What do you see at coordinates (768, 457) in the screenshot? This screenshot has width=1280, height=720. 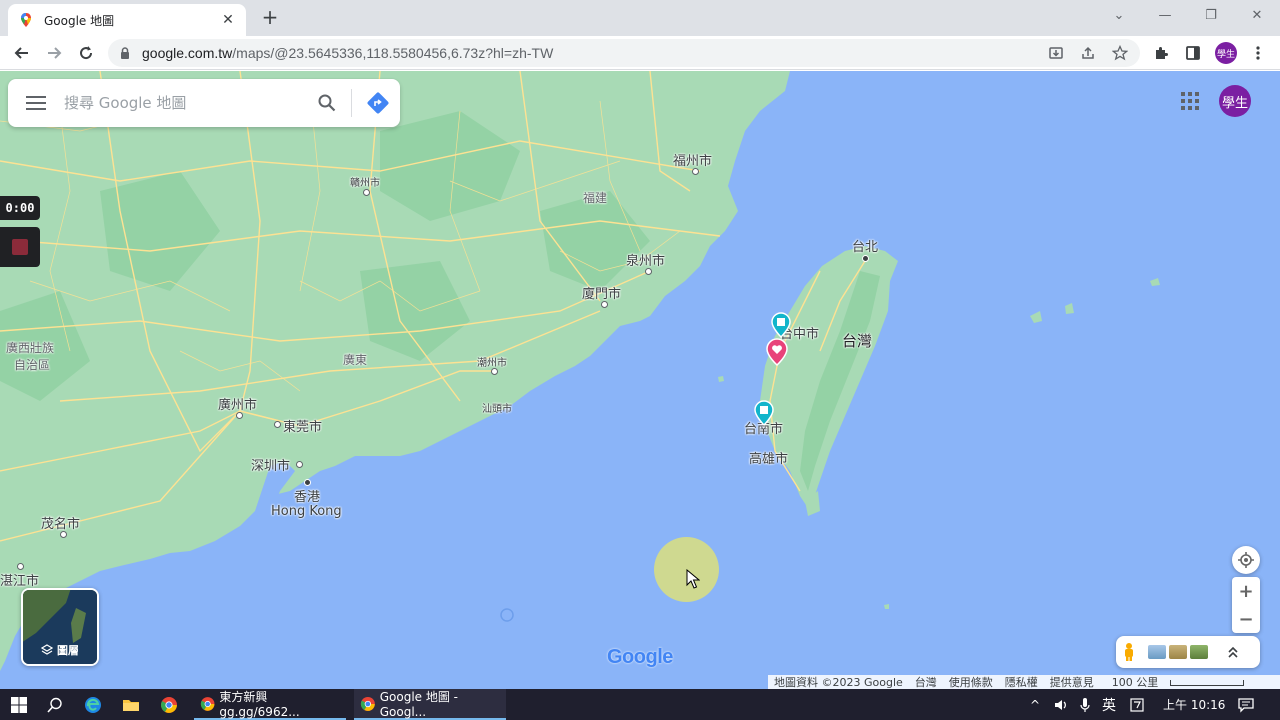 I see `map-label-kaohsiung: 高雄市` at bounding box center [768, 457].